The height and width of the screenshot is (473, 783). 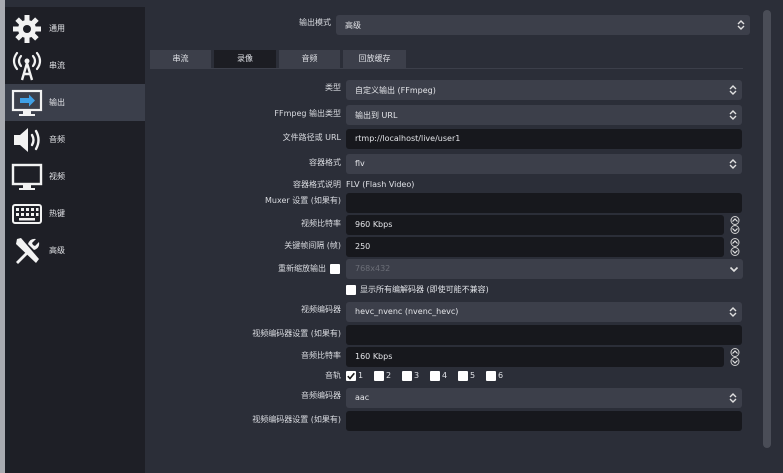 What do you see at coordinates (27, 140) in the screenshot?
I see `speaker-icon` at bounding box center [27, 140].